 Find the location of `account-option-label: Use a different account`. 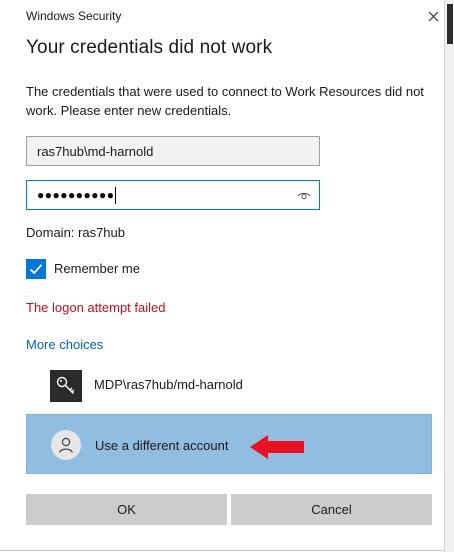

account-option-label: Use a different account is located at coordinates (162, 445).